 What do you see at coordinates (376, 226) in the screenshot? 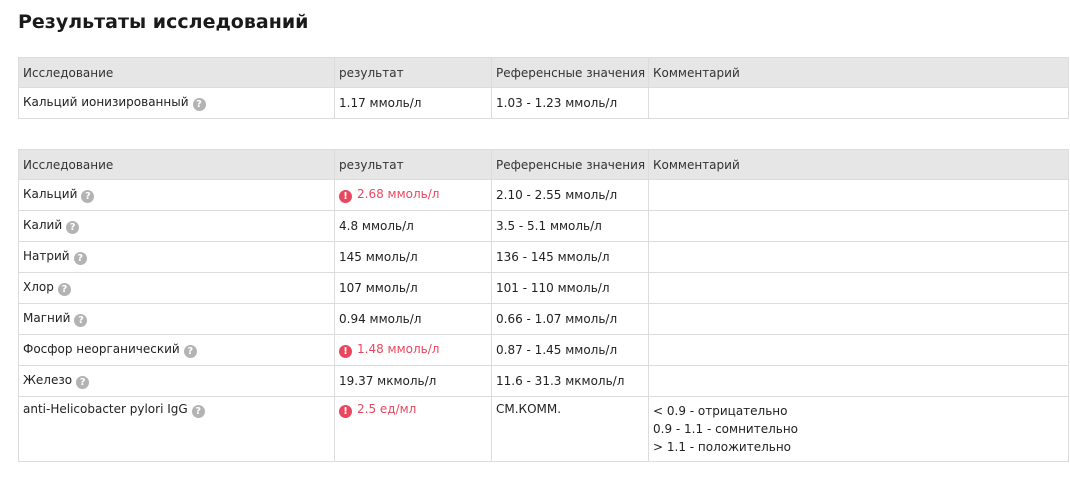
I see `result-value: 4.8 ммоль/л` at bounding box center [376, 226].